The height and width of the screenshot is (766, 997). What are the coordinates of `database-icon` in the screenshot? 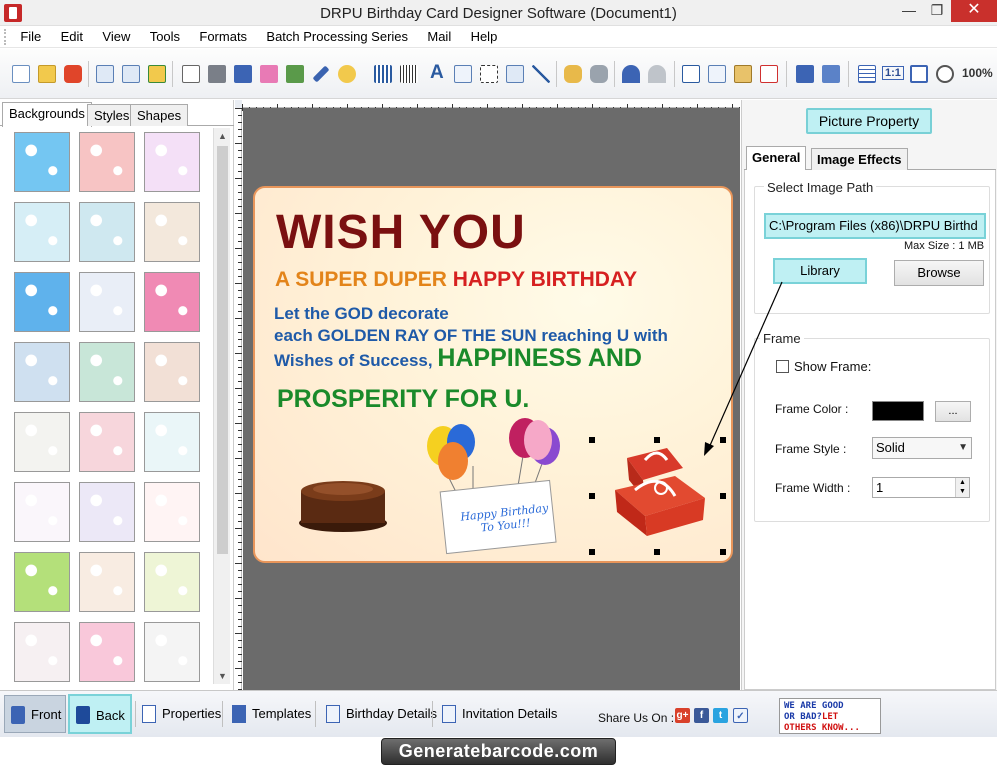 It's located at (573, 74).